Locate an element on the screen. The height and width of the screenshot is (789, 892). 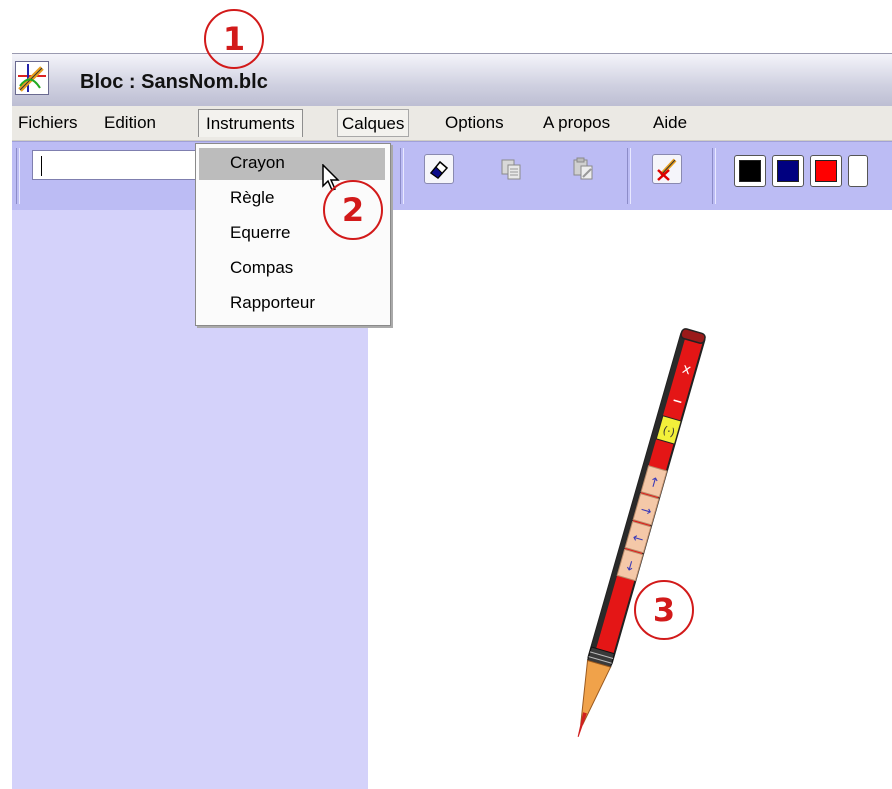
callout-3: 3 is located at coordinates (664, 610).